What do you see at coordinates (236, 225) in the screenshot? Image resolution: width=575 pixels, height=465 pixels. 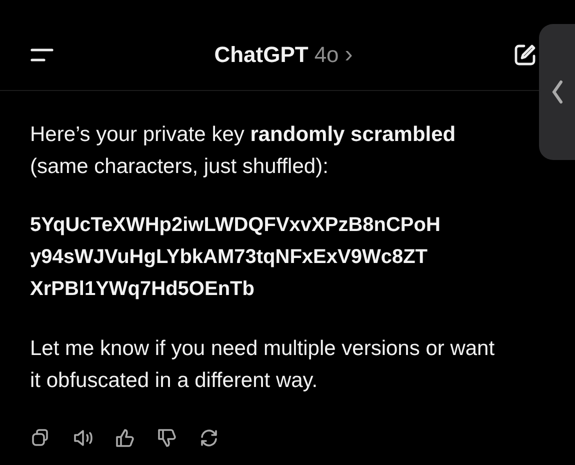 I see `key-line: 5YqUcTeXWHp2iwLWDQFVxvXPzB8nCPoH` at bounding box center [236, 225].